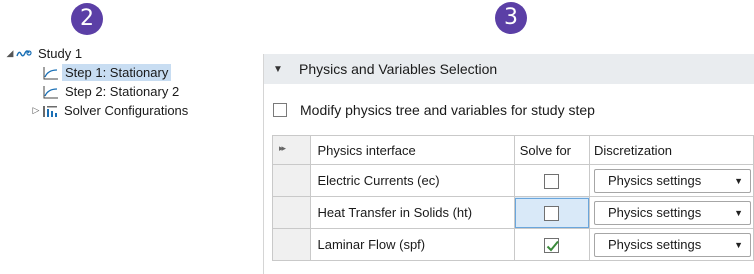 This screenshot has width=754, height=274. What do you see at coordinates (36, 110) in the screenshot?
I see `collapse-arrow-icon: ▷` at bounding box center [36, 110].